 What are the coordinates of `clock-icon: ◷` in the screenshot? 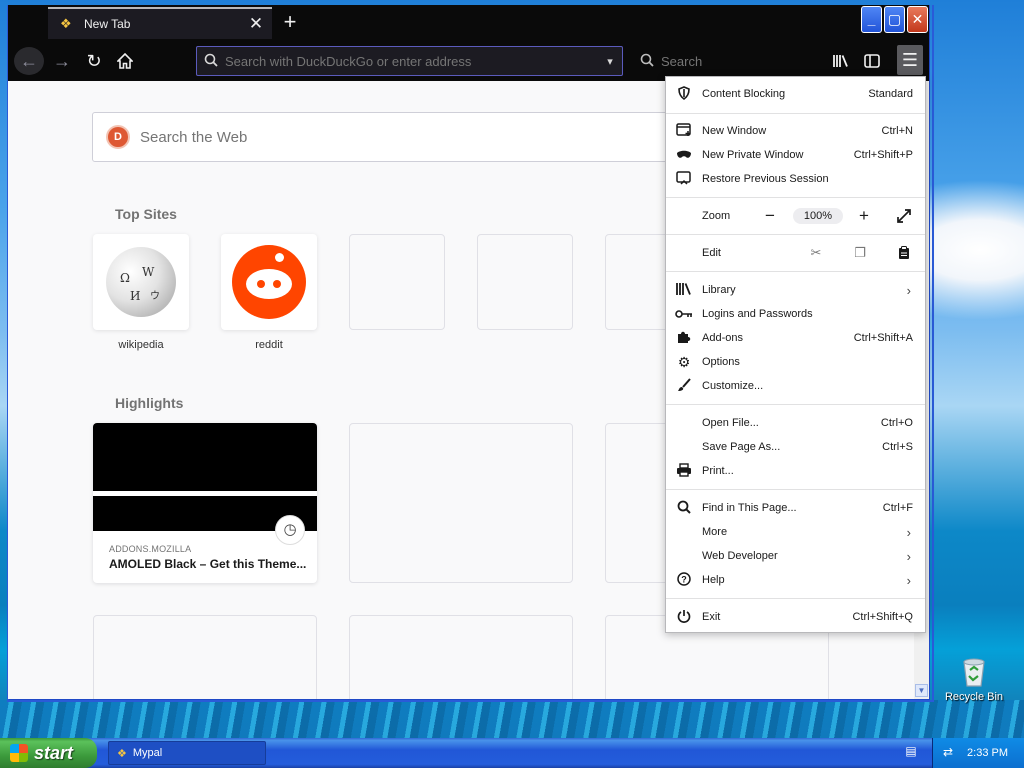 It's located at (290, 530).